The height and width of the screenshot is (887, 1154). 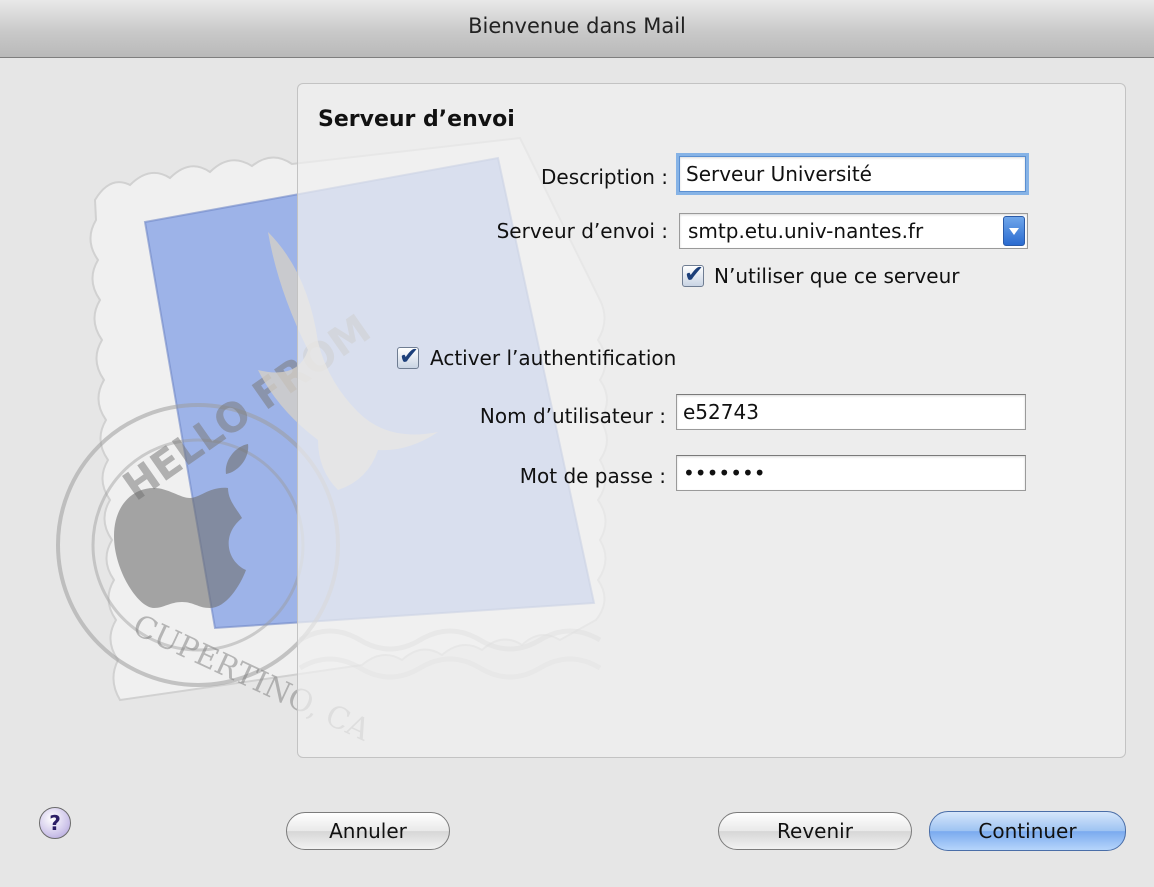 I want to click on window-titlebar: Bienvenue dans Mail, so click(x=577, y=29).